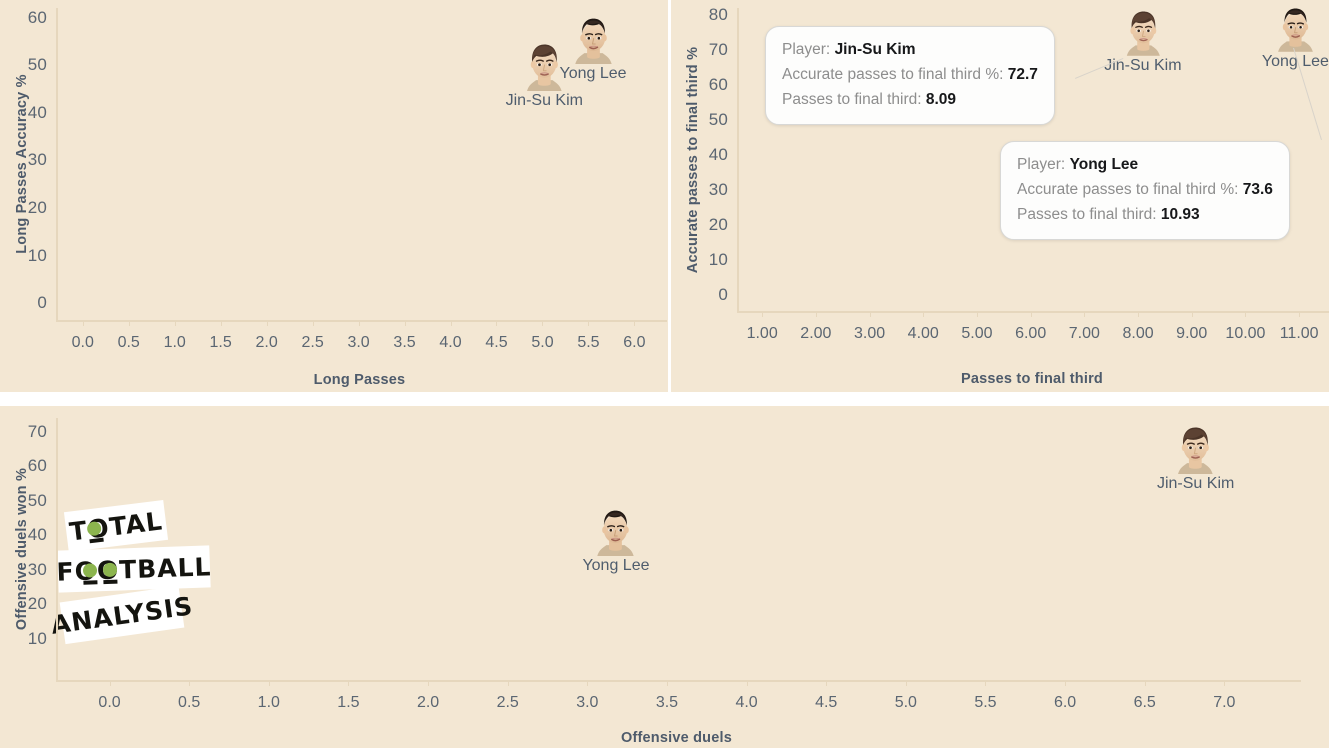 This screenshot has height=748, width=1329. I want to click on x-tick-label: 2.00, so click(816, 333).